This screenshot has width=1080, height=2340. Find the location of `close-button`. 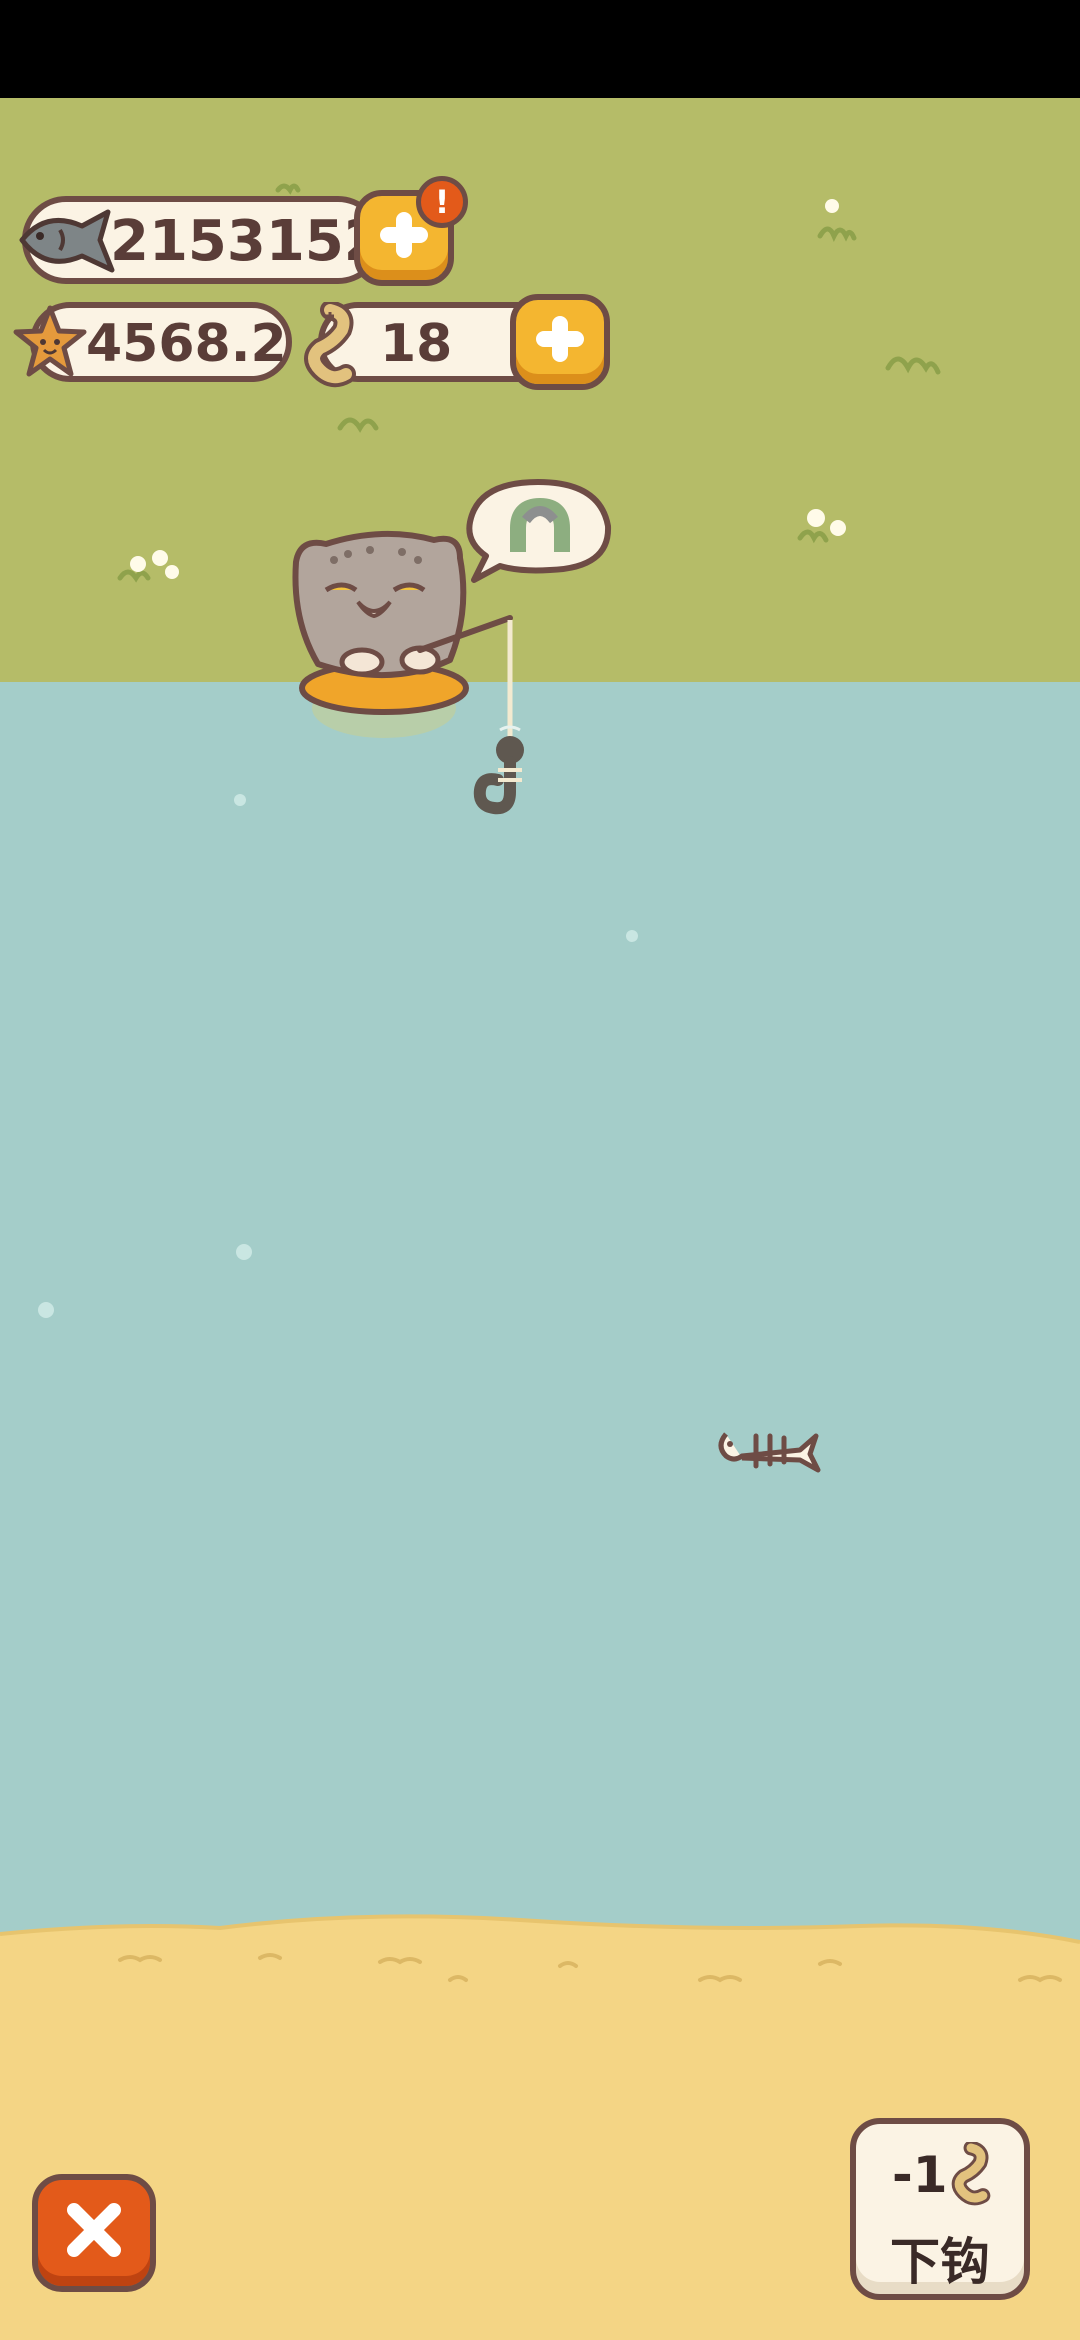

close-button is located at coordinates (94, 2233).